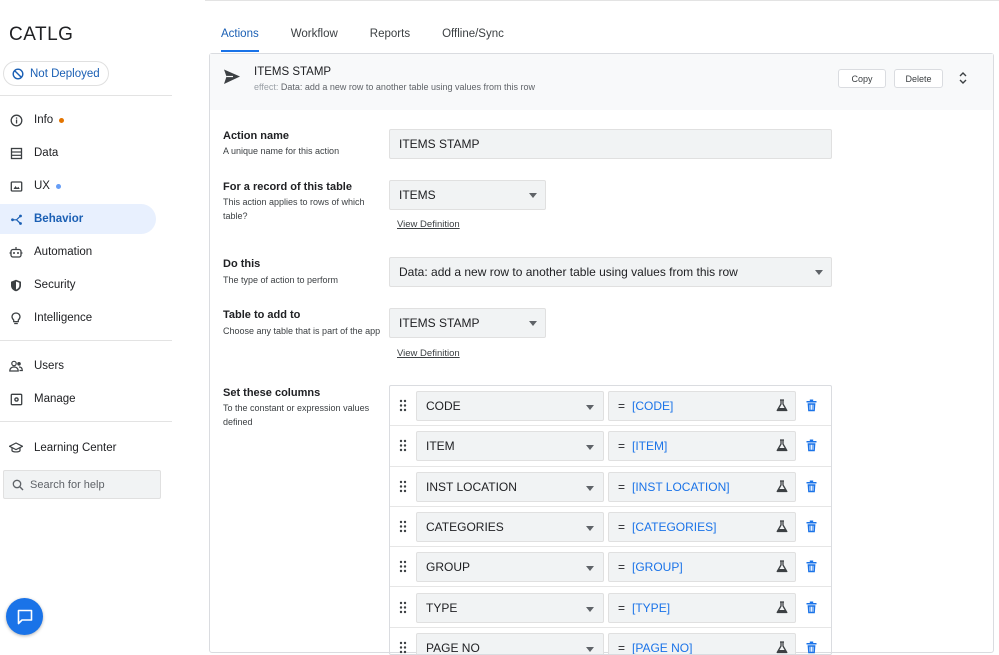 This screenshot has width=999, height=655. I want to click on sidebar-divider, so click(86, 421).